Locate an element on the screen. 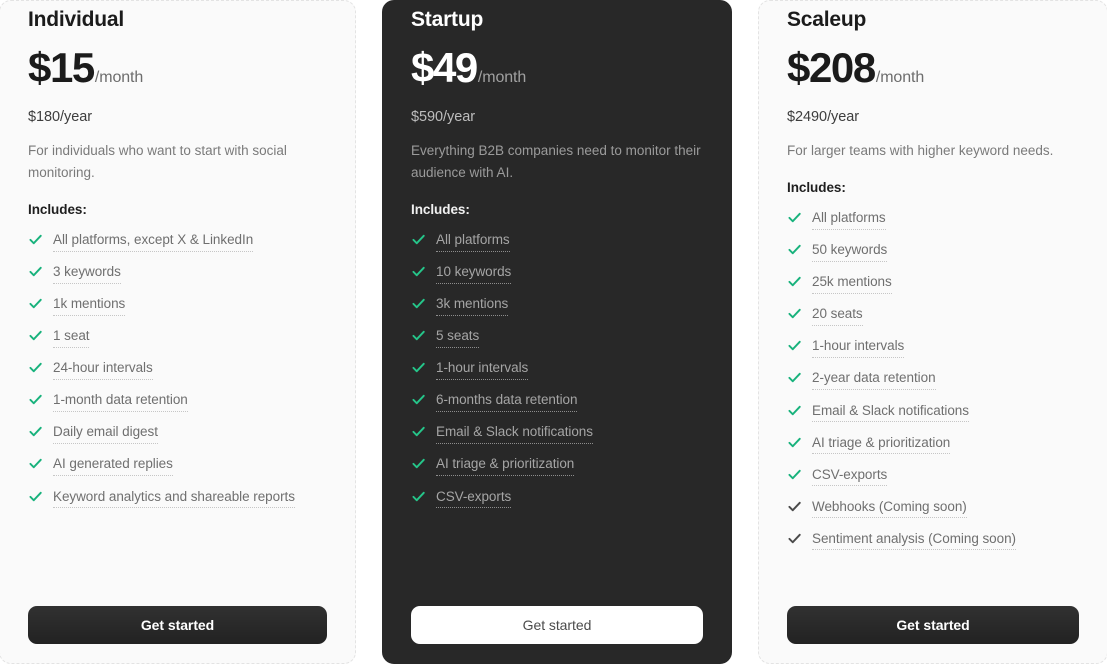 This screenshot has width=1107, height=664. price-amount: $49 is located at coordinates (444, 68).